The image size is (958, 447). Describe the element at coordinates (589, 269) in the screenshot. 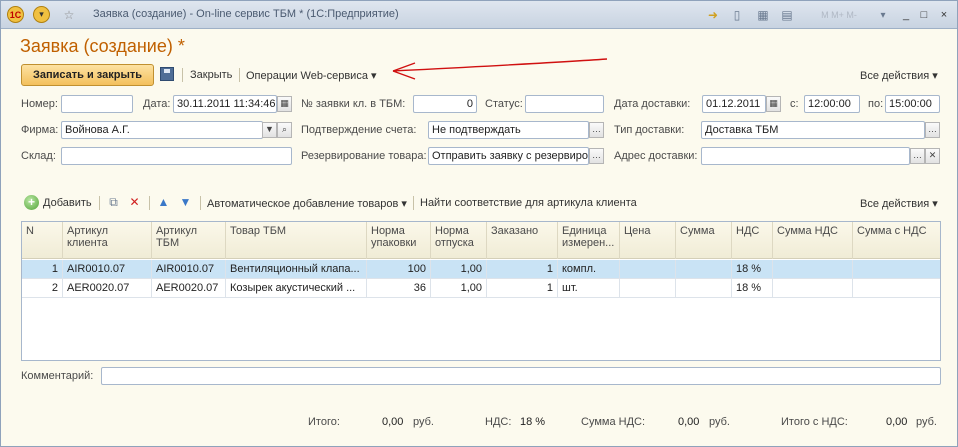

I see `table-cell: компл.` at that location.